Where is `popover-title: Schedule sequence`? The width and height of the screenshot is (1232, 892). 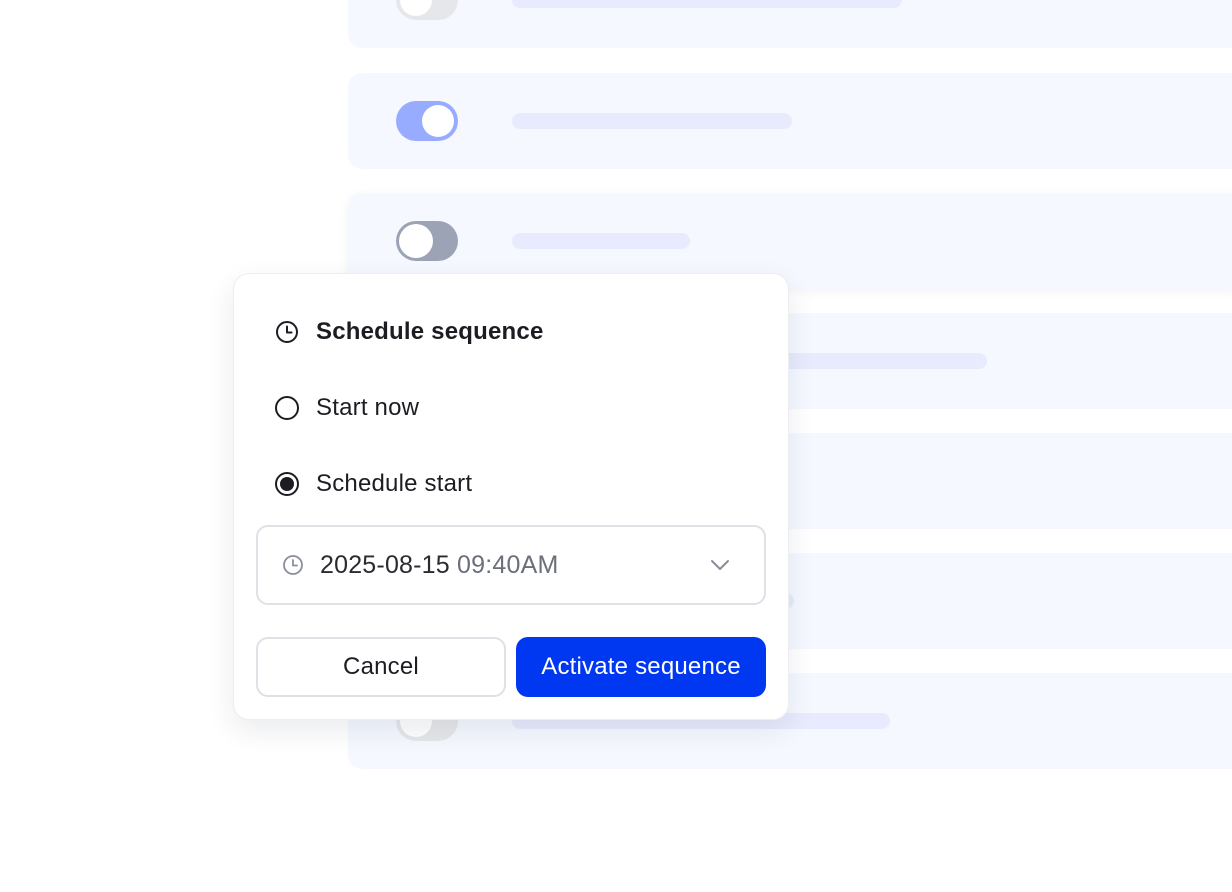 popover-title: Schedule sequence is located at coordinates (430, 331).